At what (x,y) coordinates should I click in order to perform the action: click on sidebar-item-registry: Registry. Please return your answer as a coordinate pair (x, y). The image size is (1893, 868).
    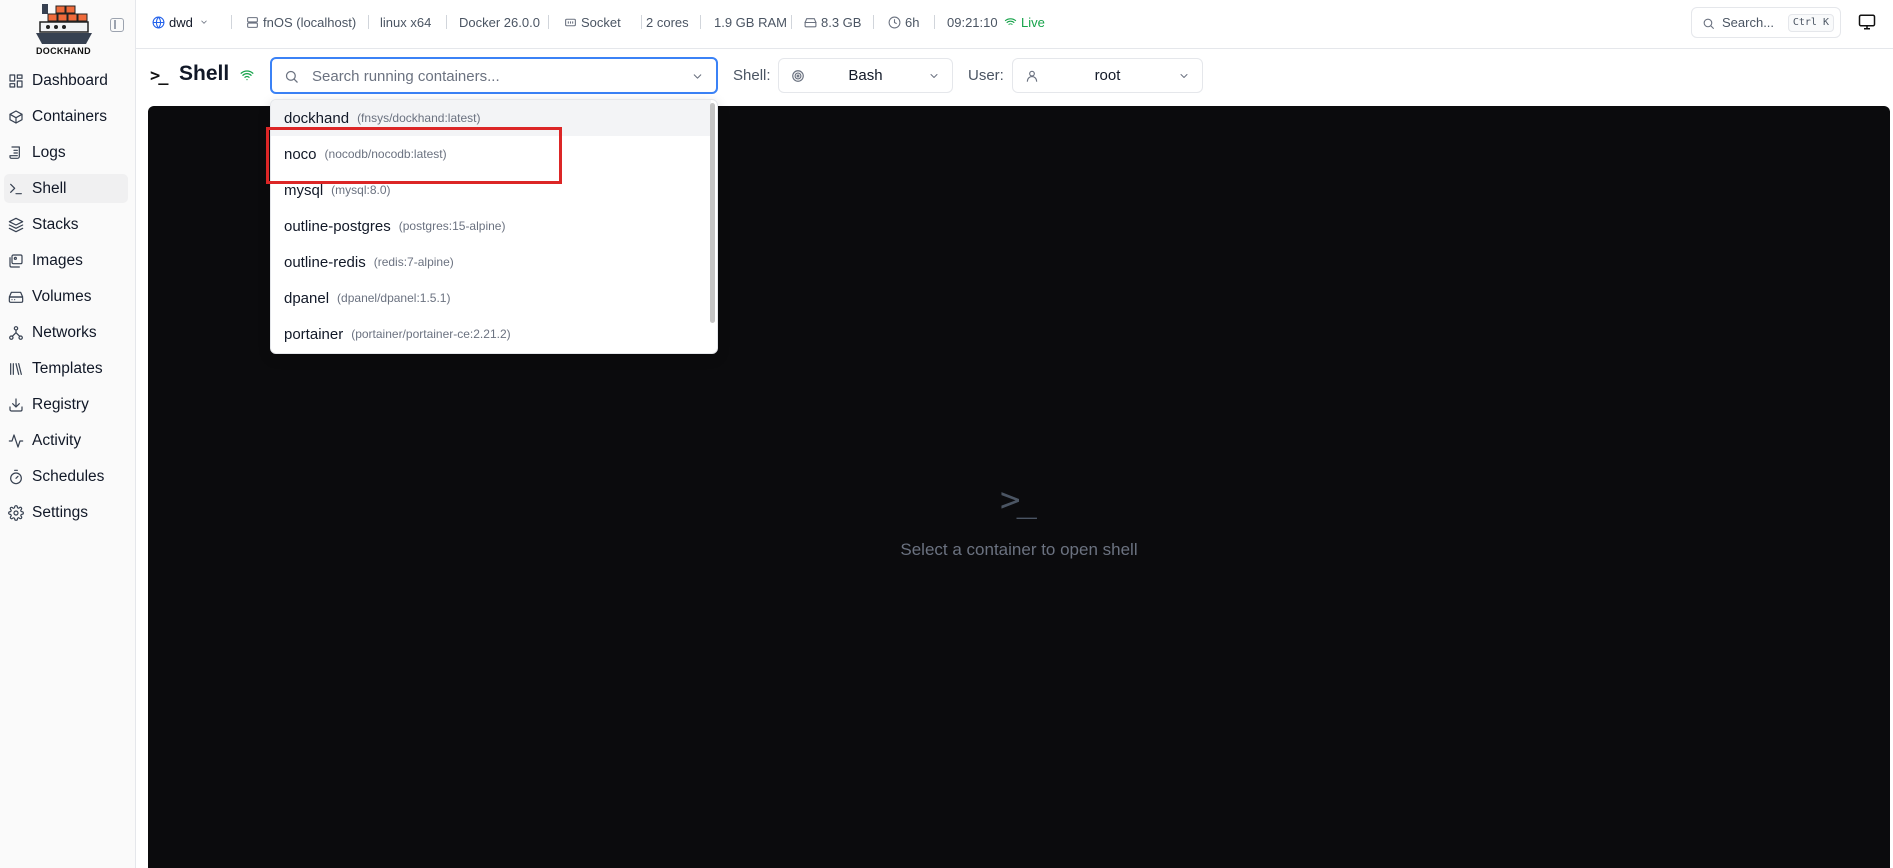
    Looking at the image, I should click on (66, 404).